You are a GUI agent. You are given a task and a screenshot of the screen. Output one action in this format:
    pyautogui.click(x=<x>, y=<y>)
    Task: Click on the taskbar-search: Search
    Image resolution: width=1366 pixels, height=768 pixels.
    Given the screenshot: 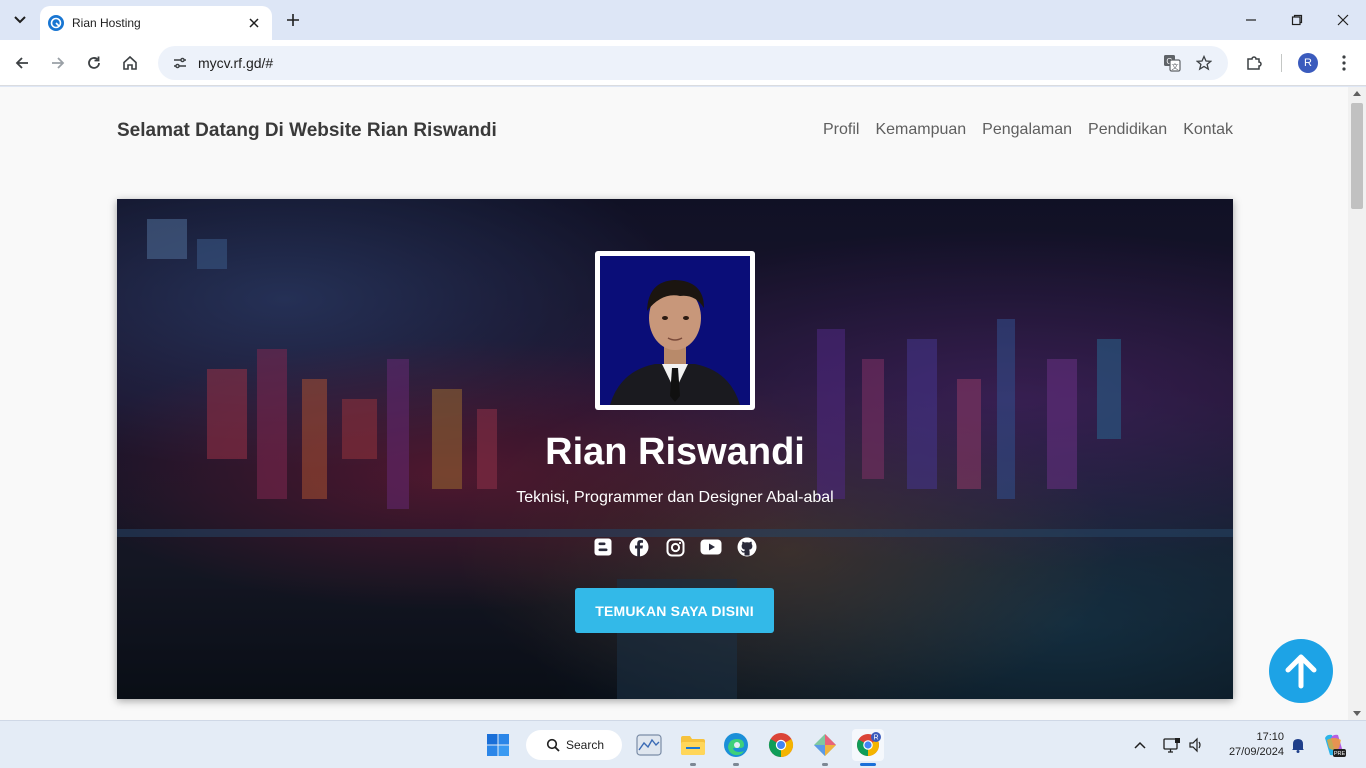 What is the action you would take?
    pyautogui.click(x=574, y=745)
    